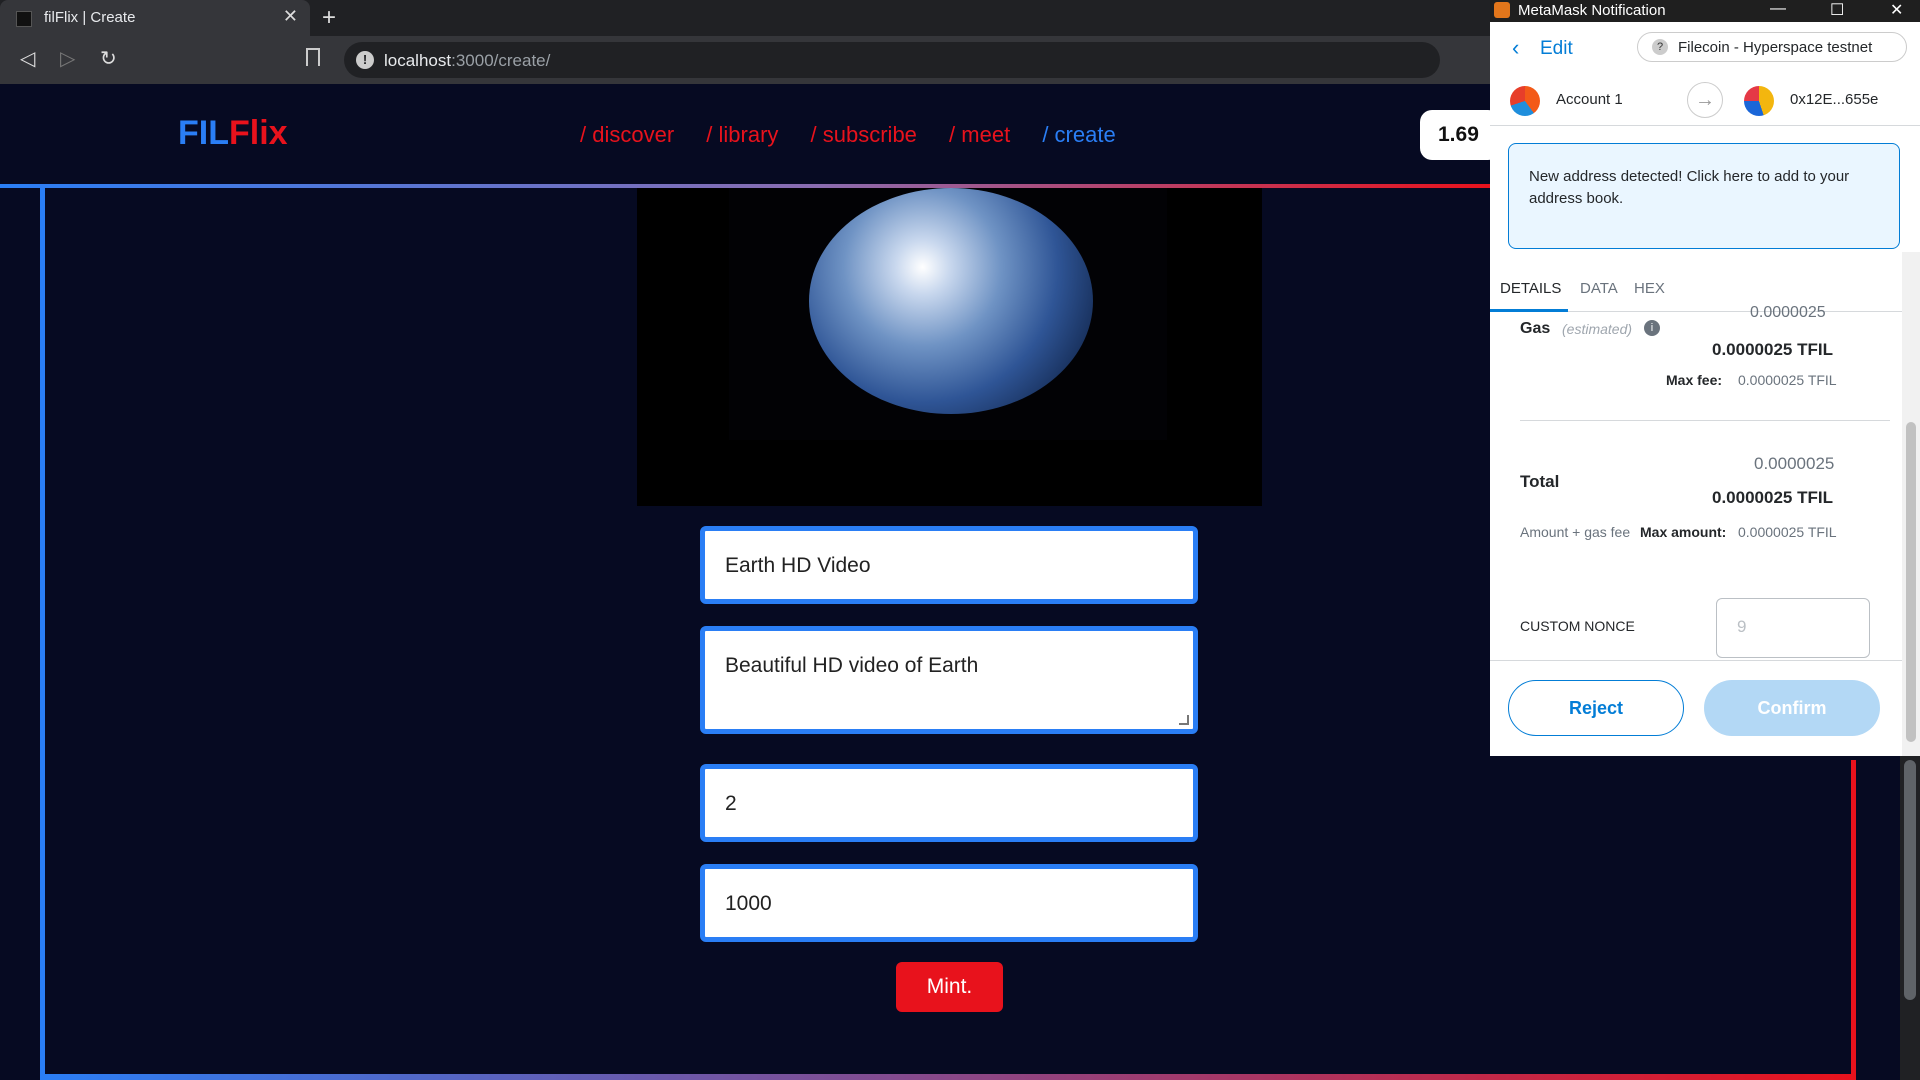  What do you see at coordinates (155, 18) in the screenshot?
I see `browser-tab: filFlix | Create ✕` at bounding box center [155, 18].